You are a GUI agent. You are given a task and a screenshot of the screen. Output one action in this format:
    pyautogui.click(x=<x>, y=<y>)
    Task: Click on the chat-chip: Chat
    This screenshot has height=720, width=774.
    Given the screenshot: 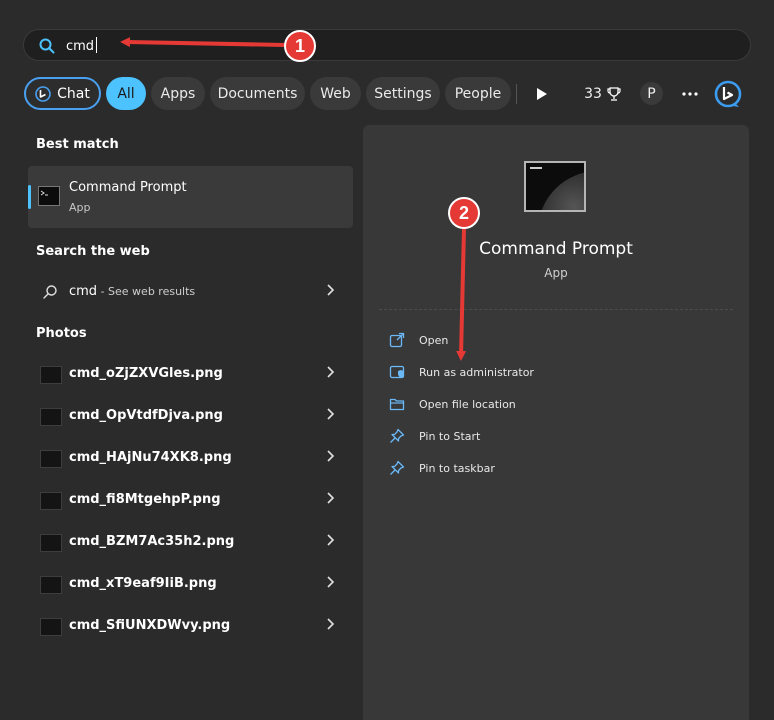 What is the action you would take?
    pyautogui.click(x=62, y=93)
    